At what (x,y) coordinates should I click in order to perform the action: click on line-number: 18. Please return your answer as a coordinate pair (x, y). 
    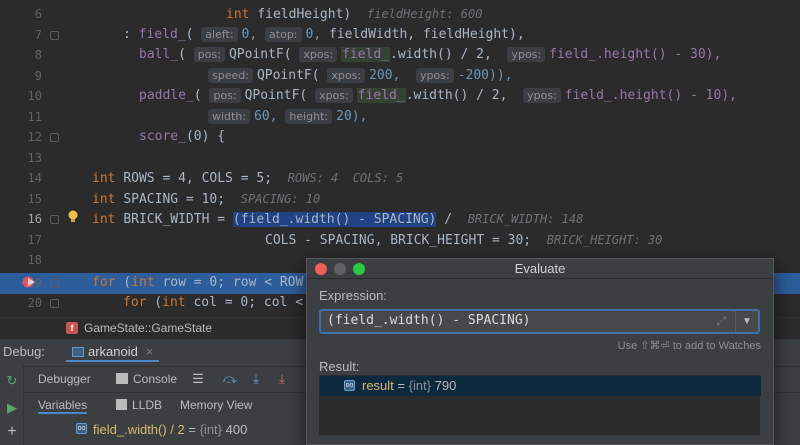
    Looking at the image, I should click on (34, 260).